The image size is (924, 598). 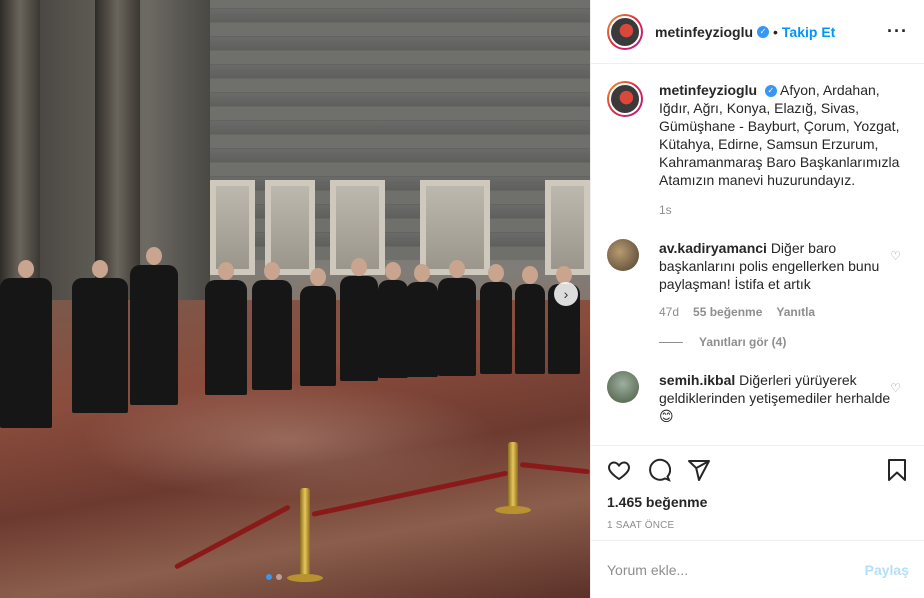 What do you see at coordinates (713, 248) in the screenshot?
I see `comment-username: av.kadiryamanci` at bounding box center [713, 248].